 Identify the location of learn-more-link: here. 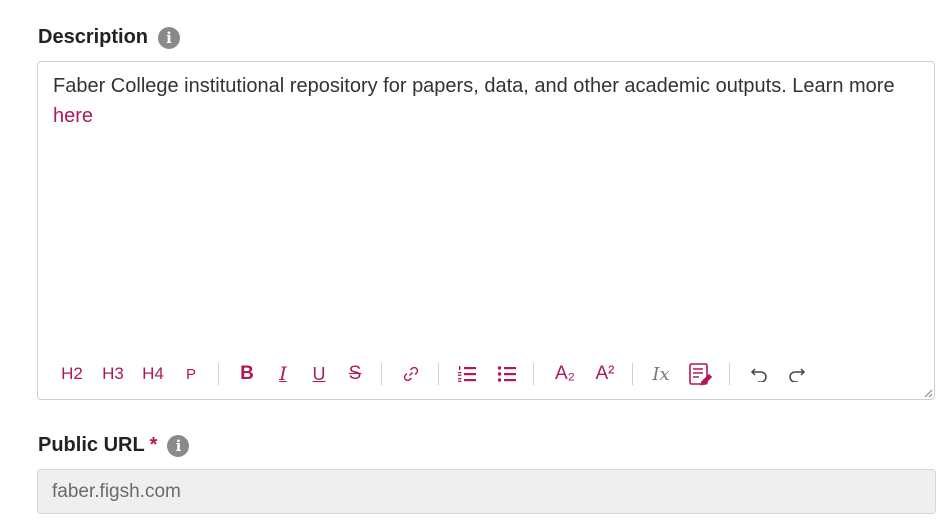
(73, 116).